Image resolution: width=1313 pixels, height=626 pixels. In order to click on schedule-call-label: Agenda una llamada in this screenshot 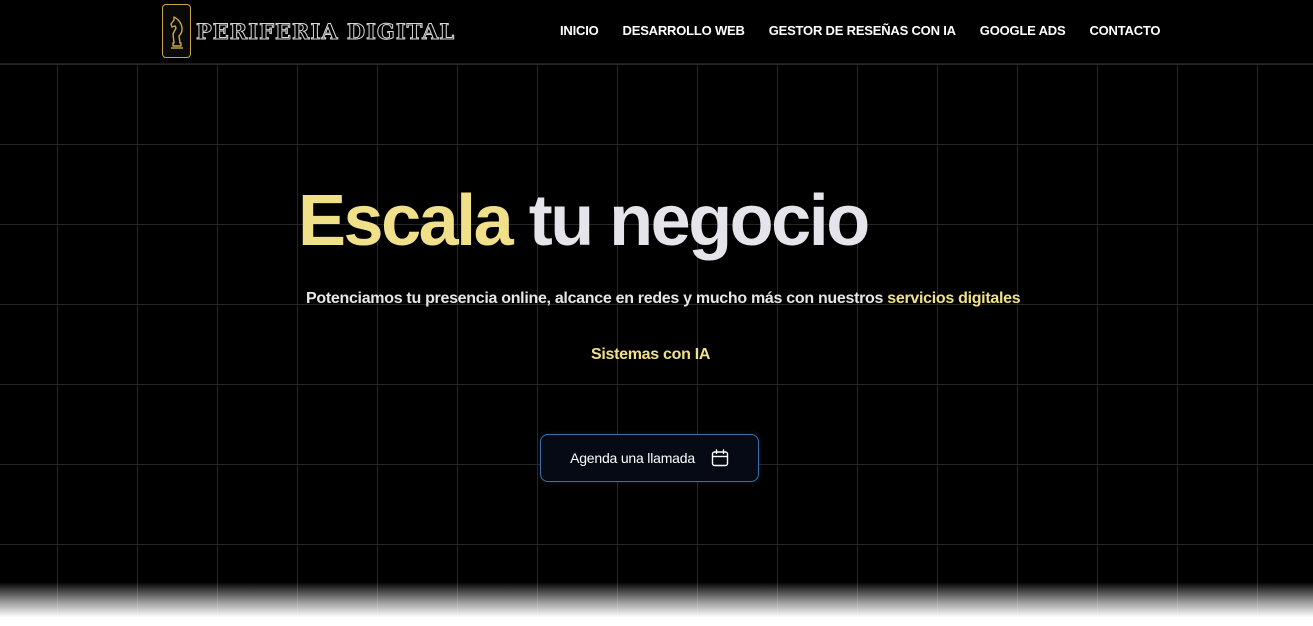, I will do `click(632, 458)`.